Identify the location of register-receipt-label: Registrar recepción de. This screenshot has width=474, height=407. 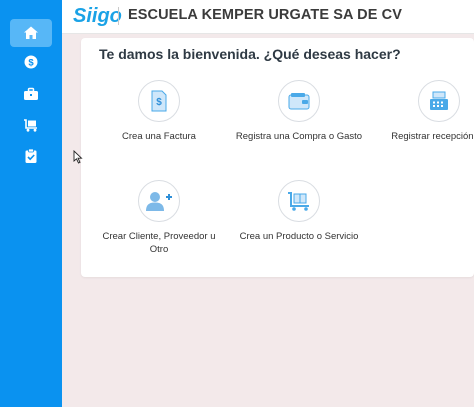
(432, 136).